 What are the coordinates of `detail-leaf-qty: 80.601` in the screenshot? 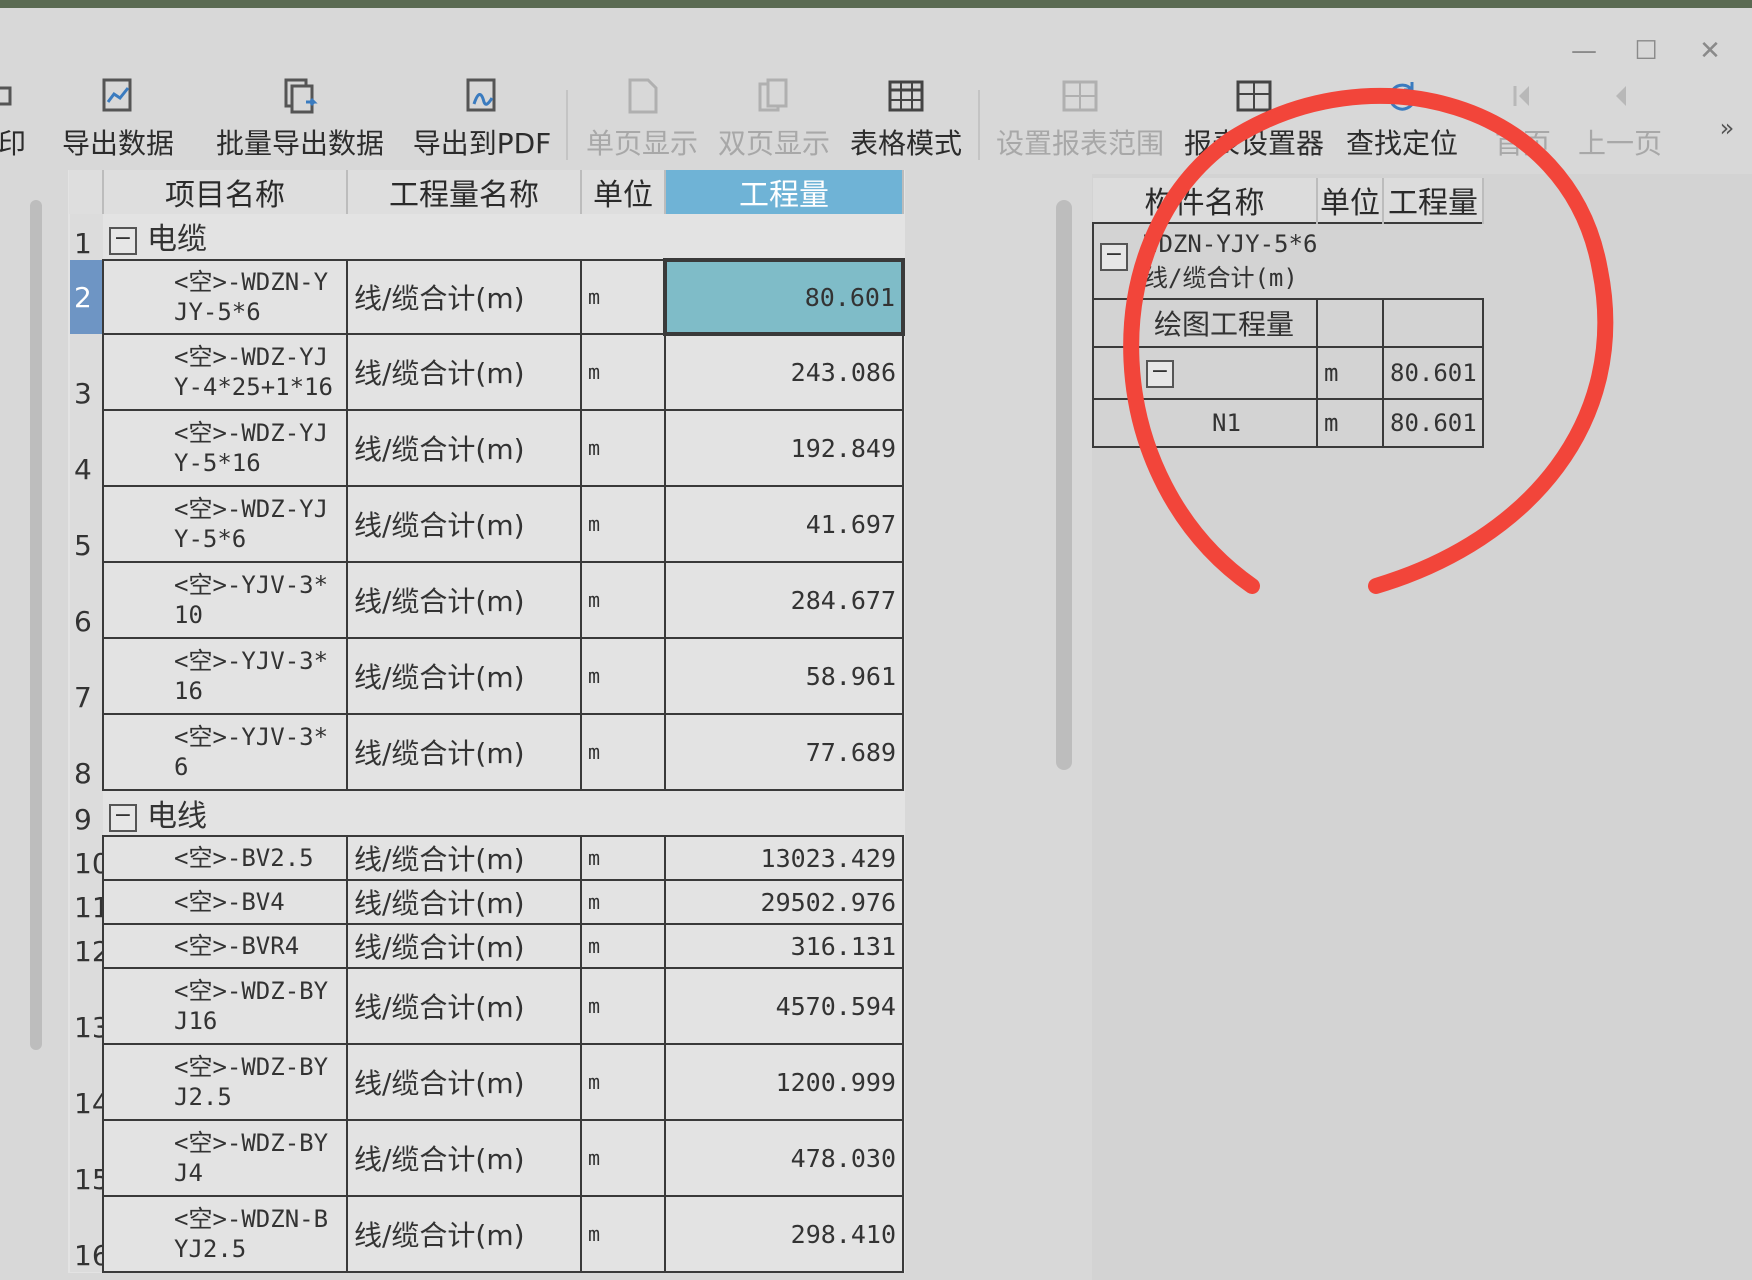 It's located at (1433, 423).